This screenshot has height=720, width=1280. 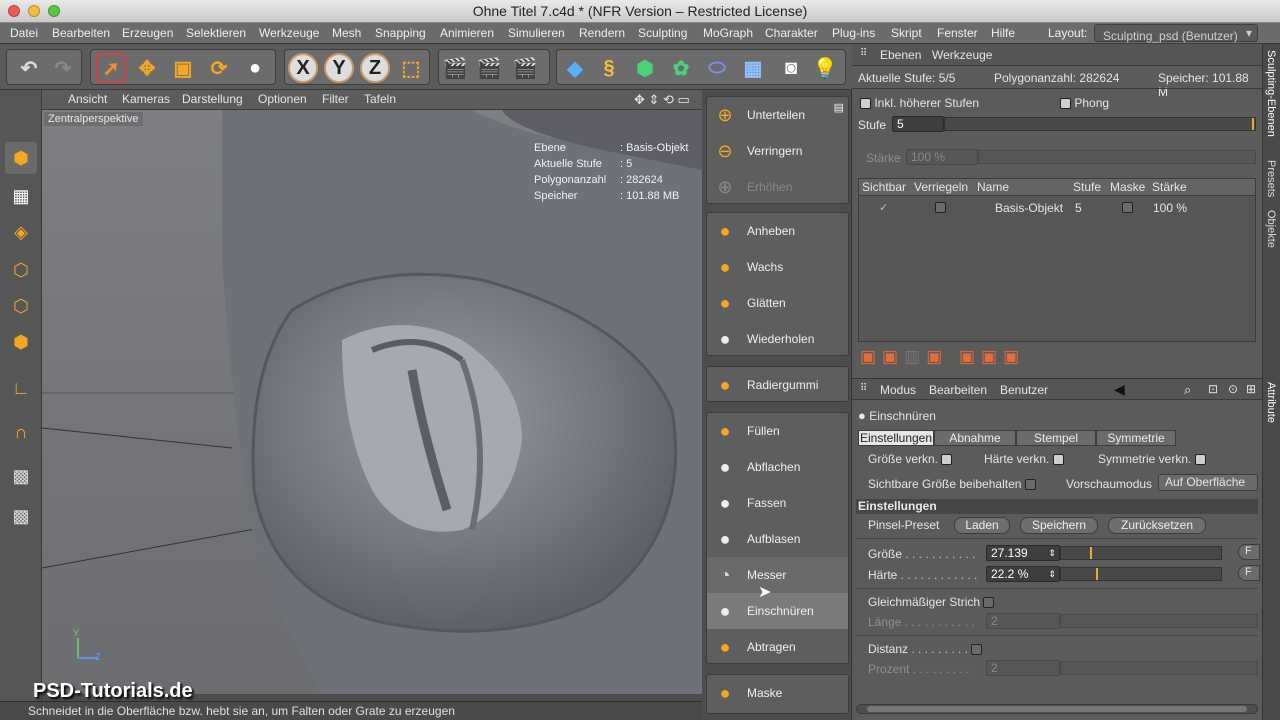 What do you see at coordinates (146, 99) in the screenshot?
I see `vp-menu-kameras: Kameras` at bounding box center [146, 99].